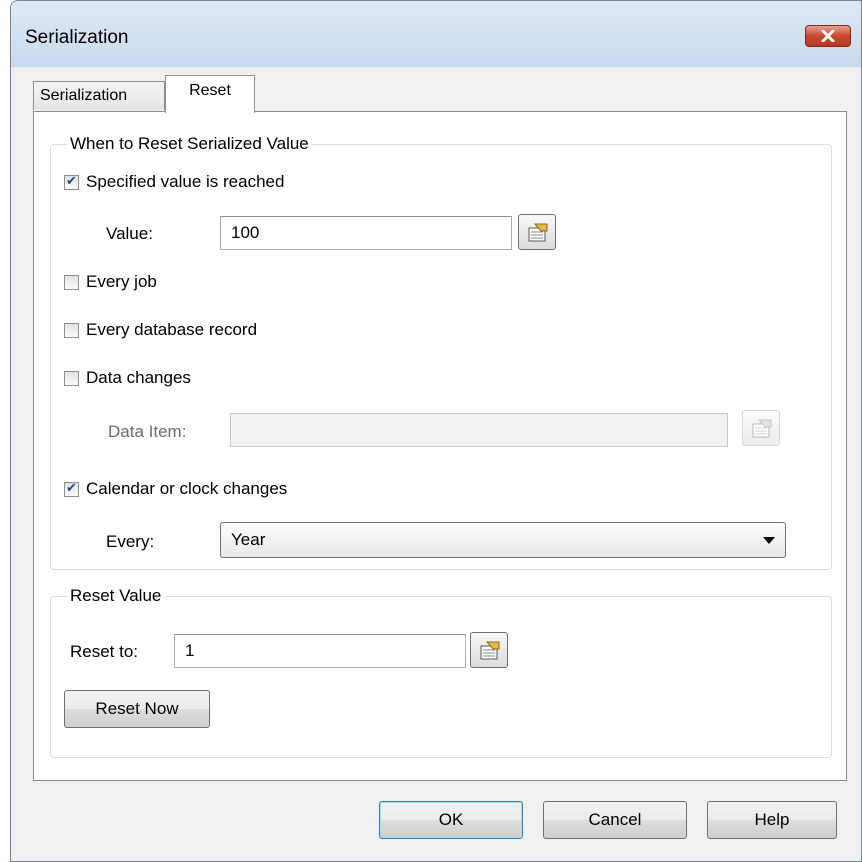  Describe the element at coordinates (137, 709) in the screenshot. I see `reset-now-button: Reset Now` at that location.